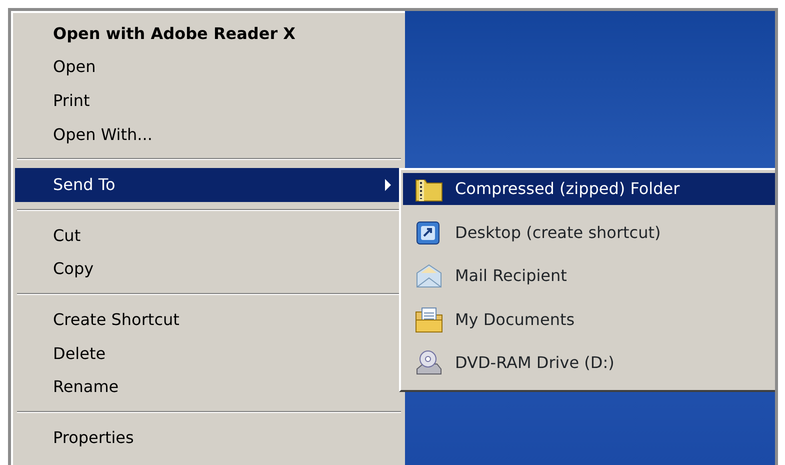 The height and width of the screenshot is (465, 785). I want to click on menu-item: Copy, so click(209, 269).